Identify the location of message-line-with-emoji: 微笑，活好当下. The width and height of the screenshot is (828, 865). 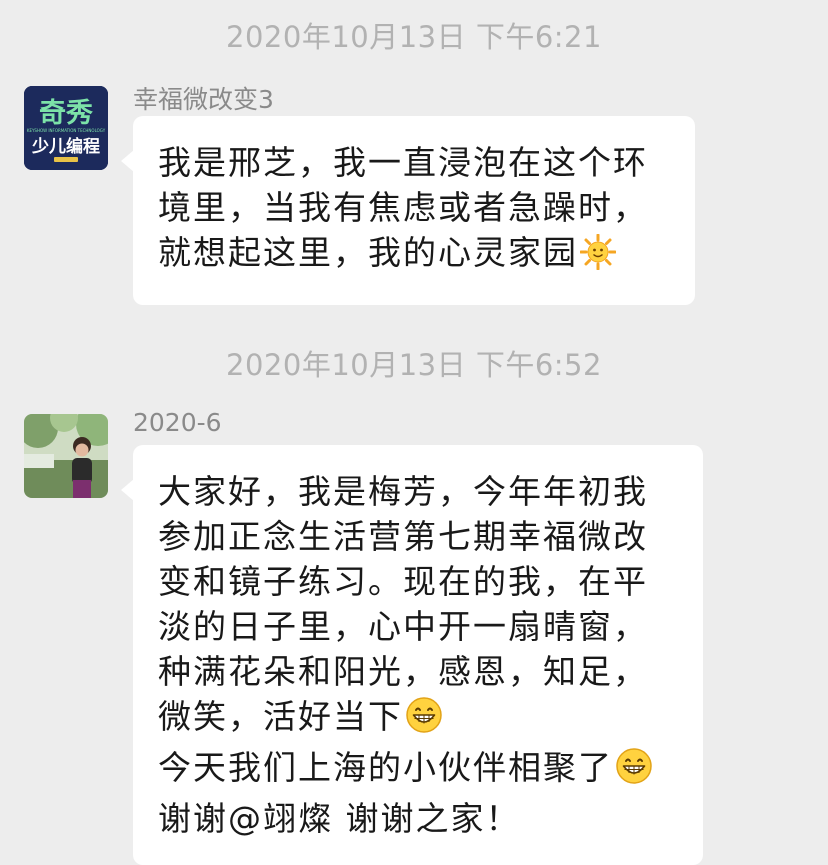
(418, 719).